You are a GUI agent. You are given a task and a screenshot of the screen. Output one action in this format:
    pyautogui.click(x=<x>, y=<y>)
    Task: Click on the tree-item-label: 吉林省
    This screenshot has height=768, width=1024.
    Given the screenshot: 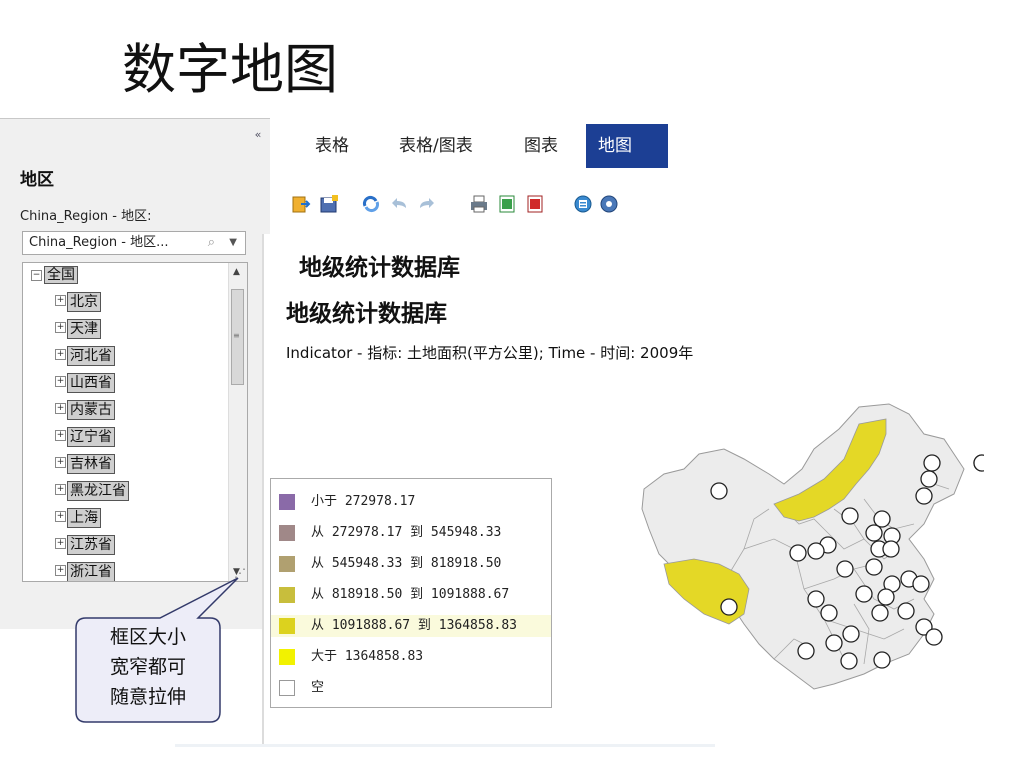 What is the action you would take?
    pyautogui.click(x=91, y=464)
    